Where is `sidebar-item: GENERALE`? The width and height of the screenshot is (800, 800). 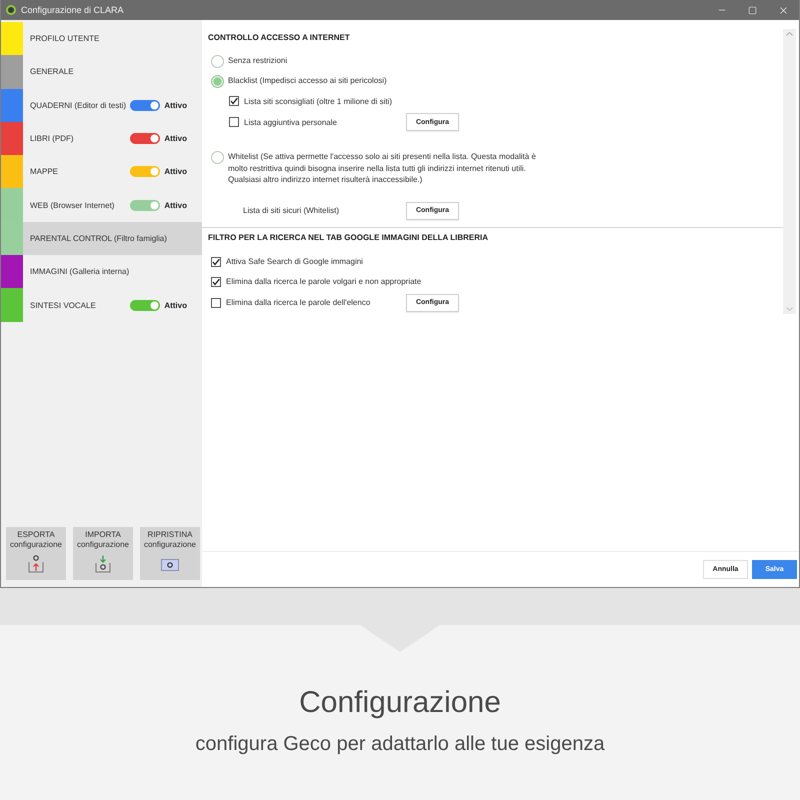
sidebar-item: GENERALE is located at coordinates (101, 72).